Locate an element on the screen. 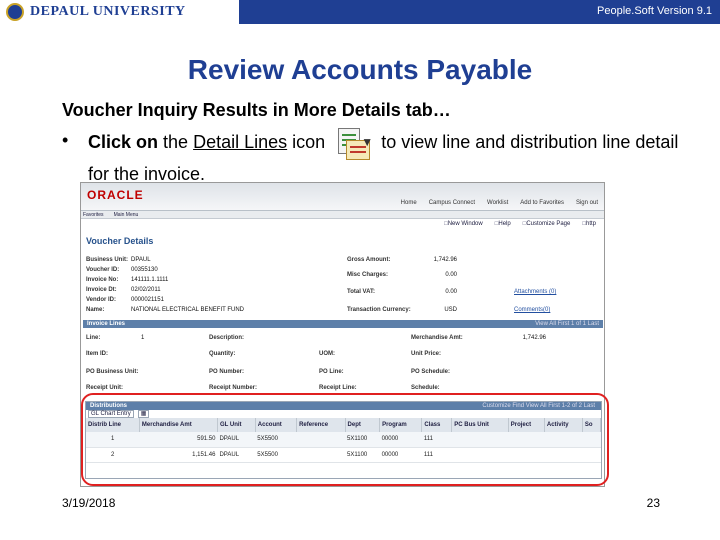  menu-favorites: Favorites is located at coordinates (93, 215).